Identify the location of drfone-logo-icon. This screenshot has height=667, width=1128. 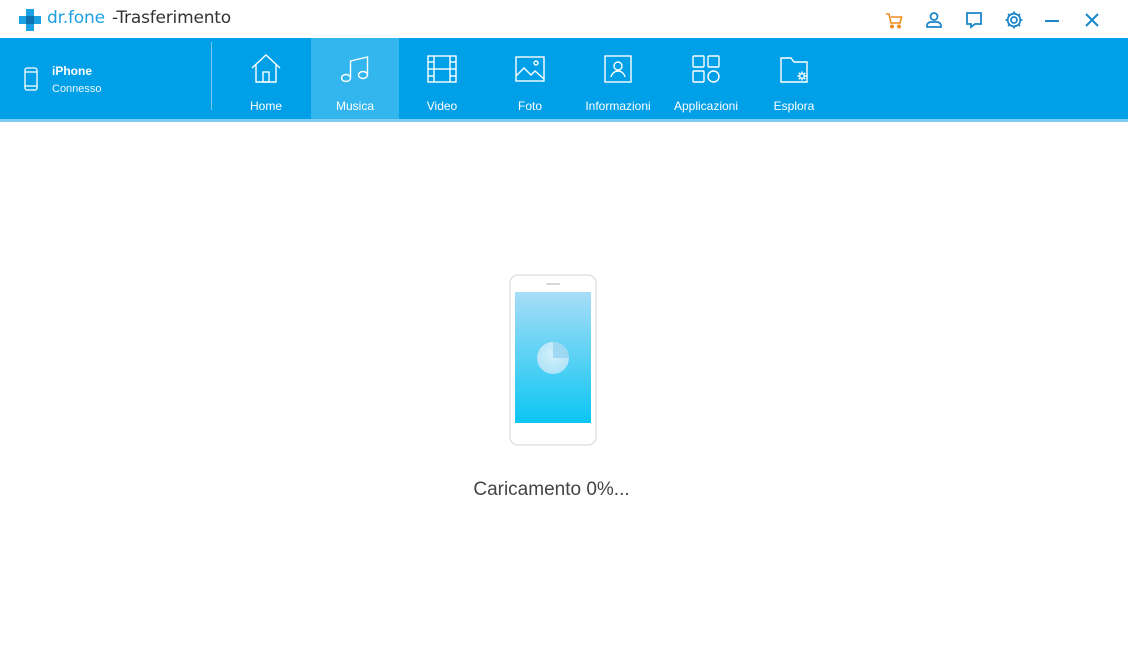
(30, 20).